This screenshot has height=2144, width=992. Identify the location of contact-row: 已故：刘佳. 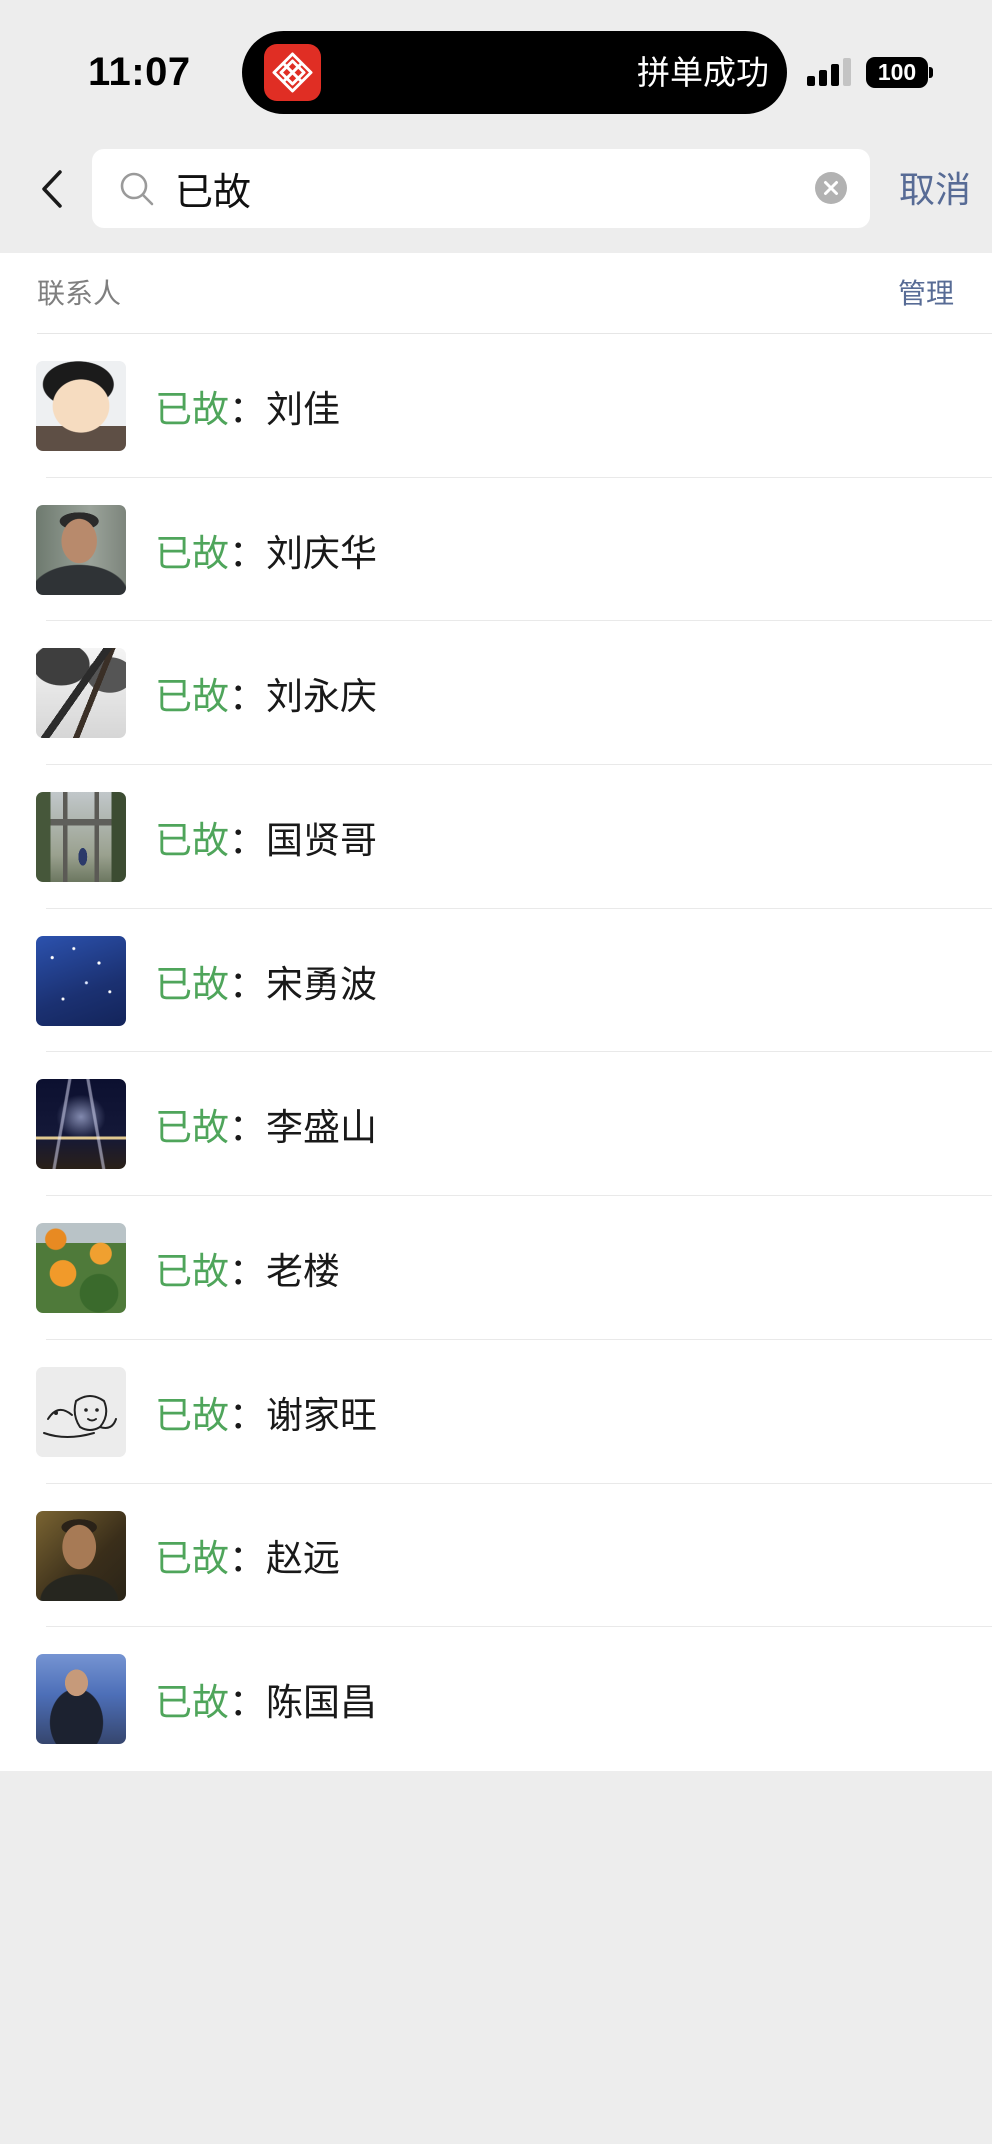
(496, 406).